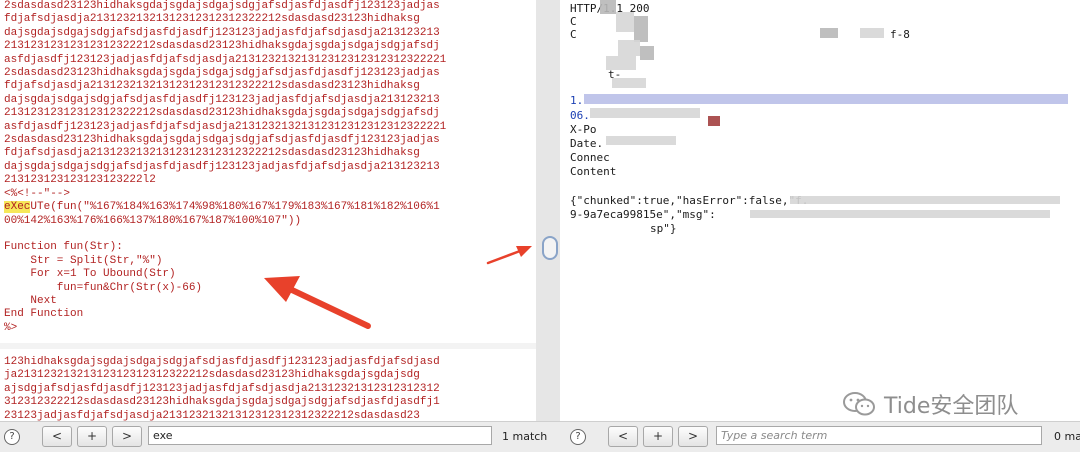  Describe the element at coordinates (577, 100) in the screenshot. I see `response-blue-line: 1.` at that location.